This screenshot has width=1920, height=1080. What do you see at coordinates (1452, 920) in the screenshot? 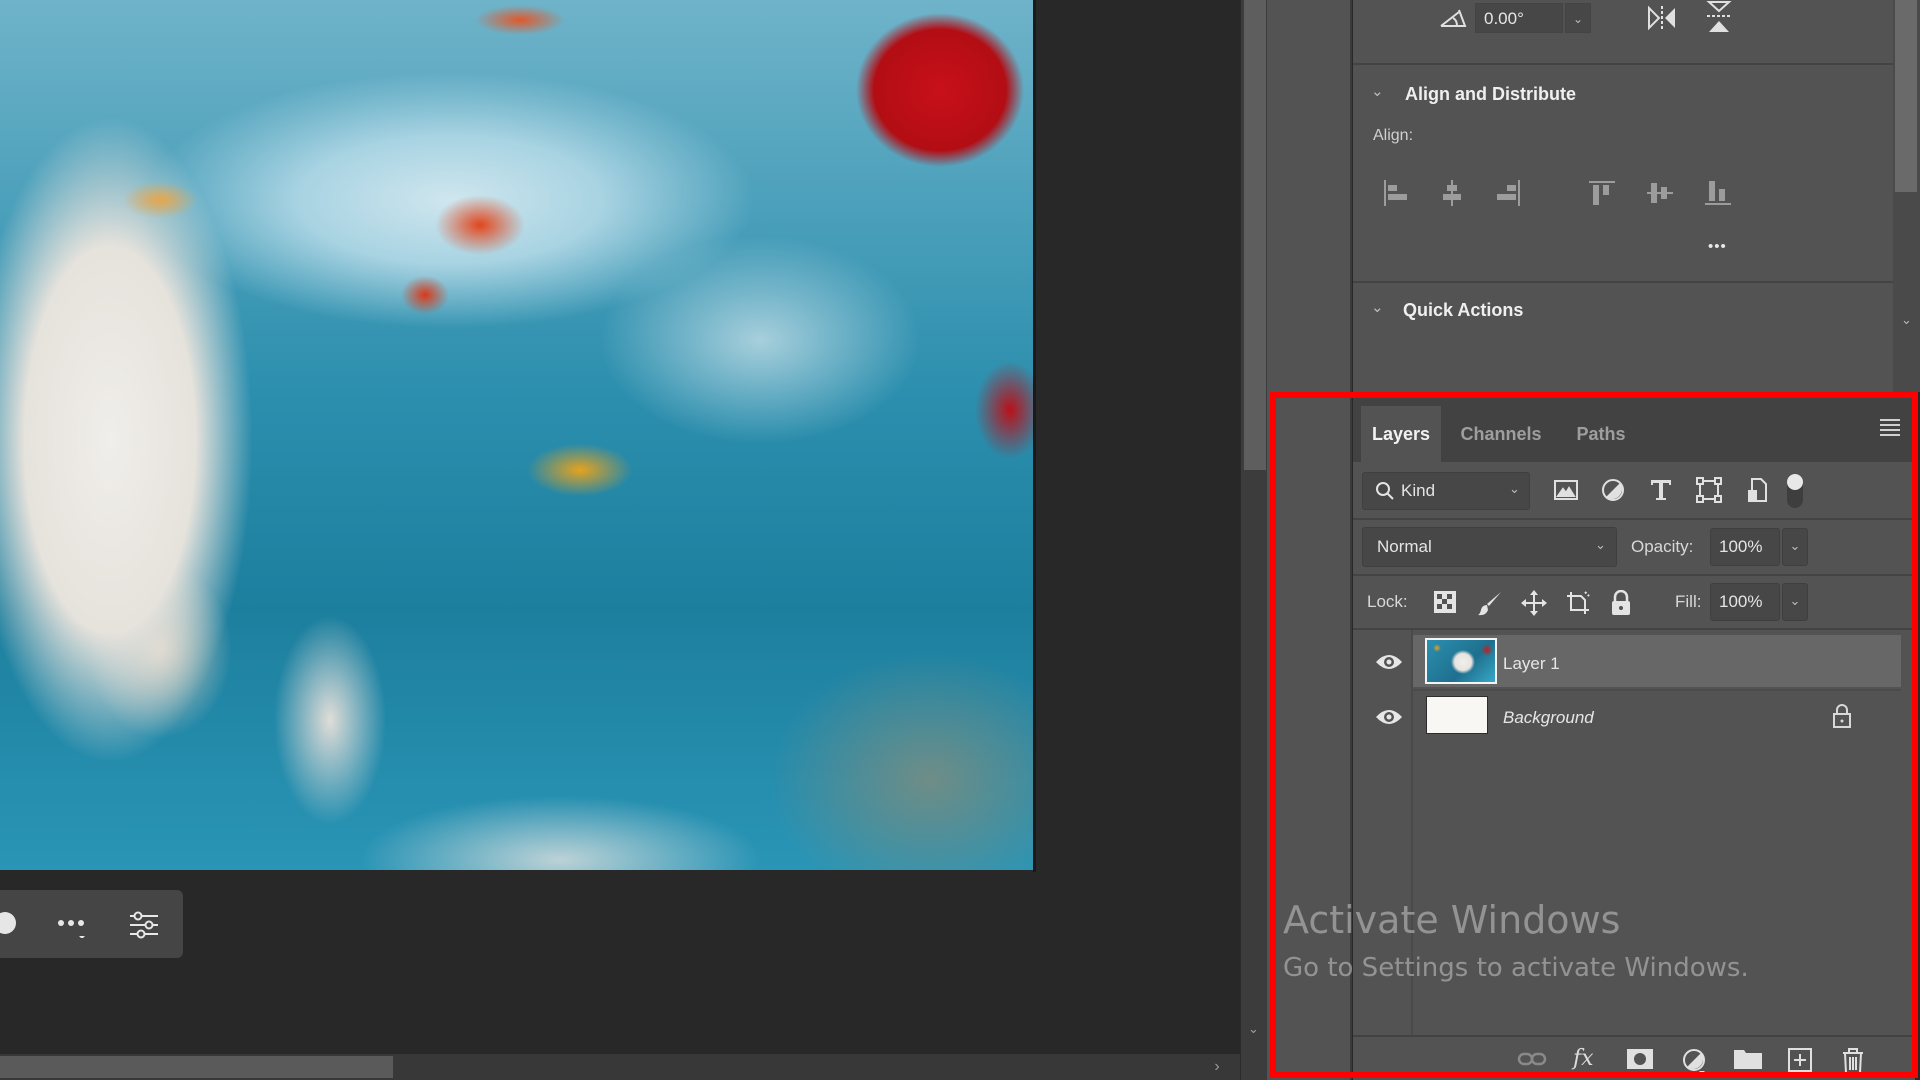
I see `activate-windows-watermark-title: Activate Windows` at bounding box center [1452, 920].